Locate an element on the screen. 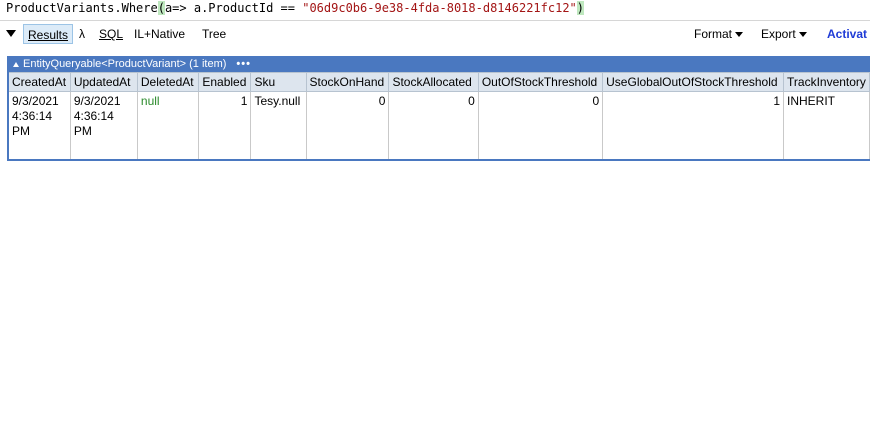  tab-results-label: Results is located at coordinates (48, 35).